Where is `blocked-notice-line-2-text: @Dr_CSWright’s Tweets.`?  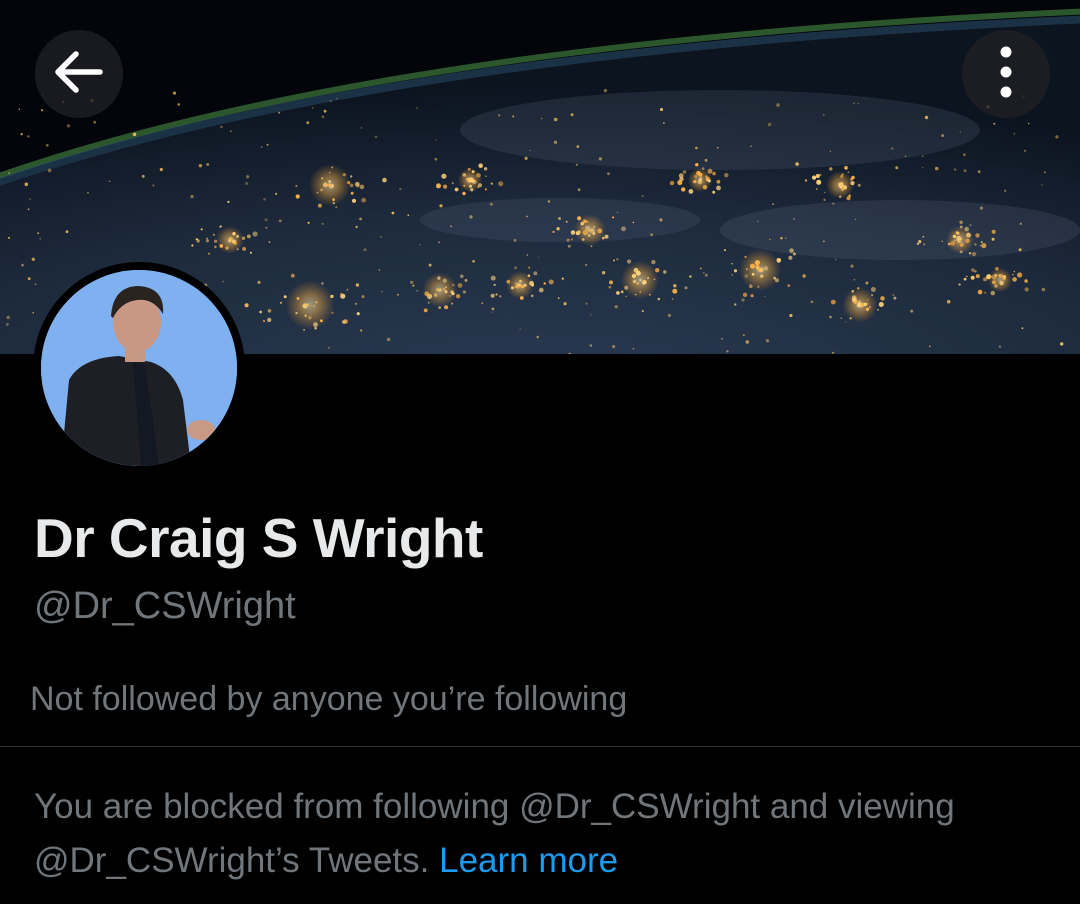
blocked-notice-line-2-text: @Dr_CSWright’s Tweets. is located at coordinates (232, 860).